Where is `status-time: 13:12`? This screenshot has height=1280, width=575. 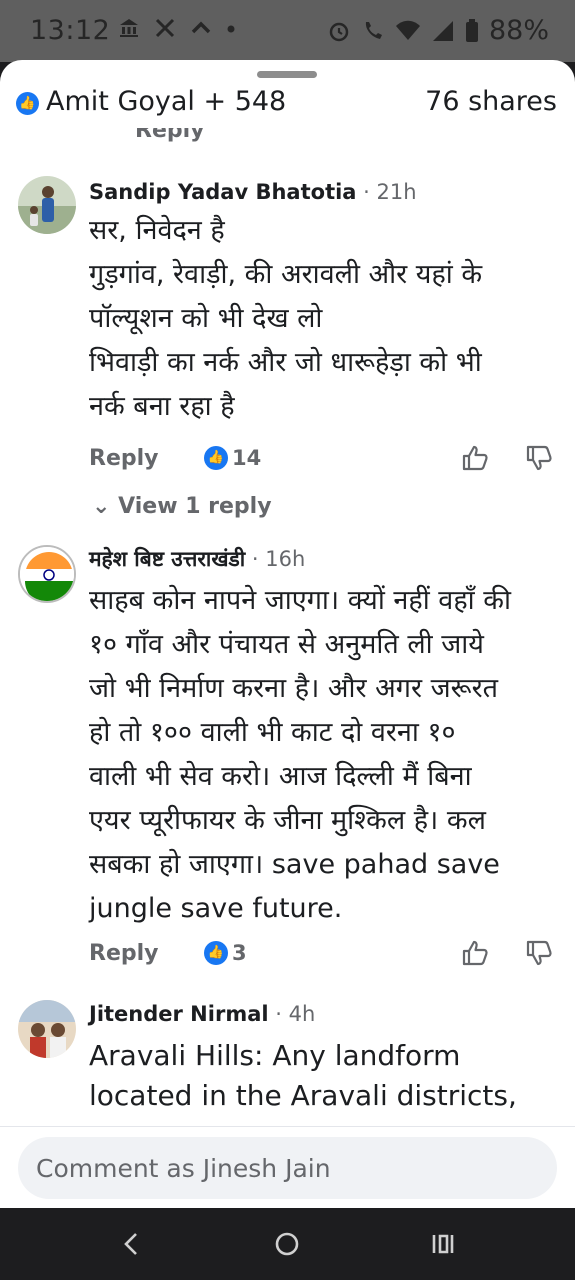 status-time: 13:12 is located at coordinates (70, 30).